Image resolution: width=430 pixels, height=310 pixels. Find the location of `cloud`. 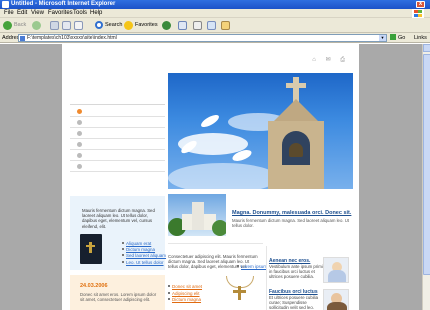

cloud is located at coordinates (223, 176).